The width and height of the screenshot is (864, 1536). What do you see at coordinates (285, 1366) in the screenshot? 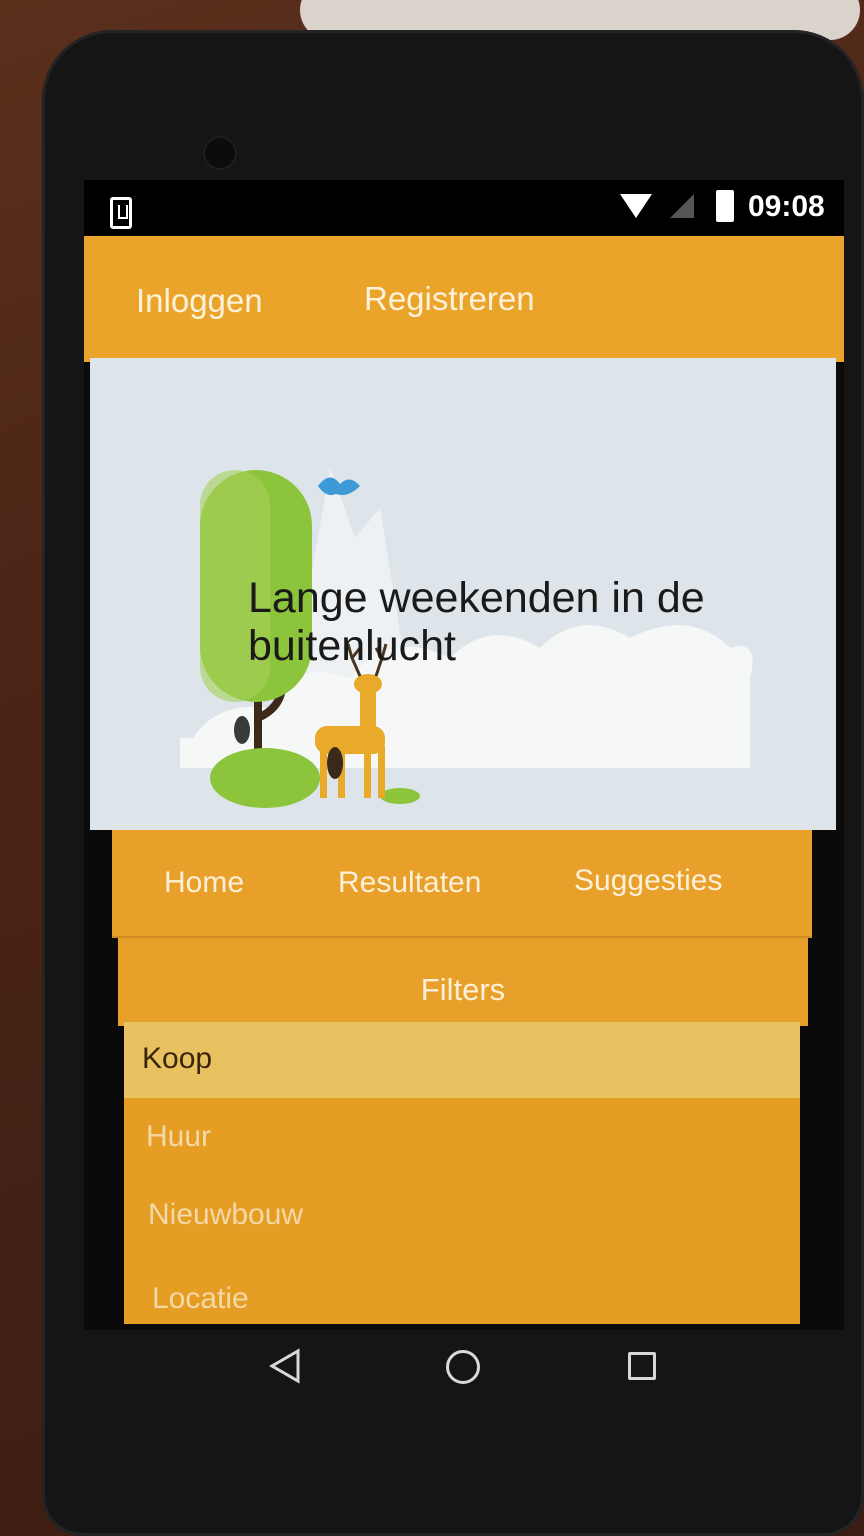
I see `back-icon` at bounding box center [285, 1366].